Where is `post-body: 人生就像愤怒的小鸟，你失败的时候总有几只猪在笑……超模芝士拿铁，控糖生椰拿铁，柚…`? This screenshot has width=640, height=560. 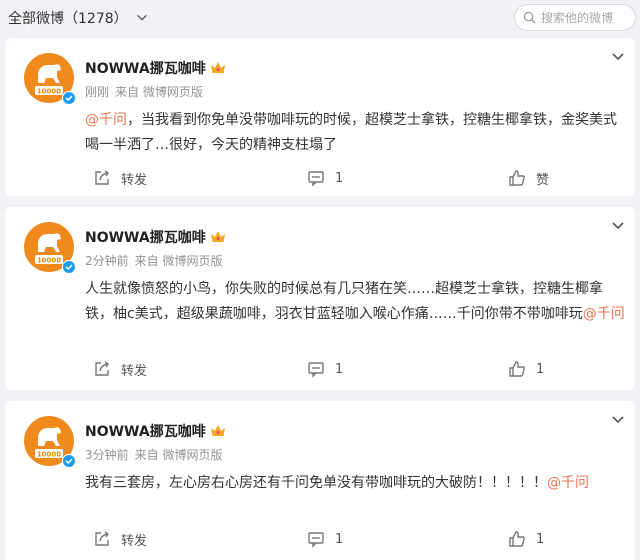
post-body: 人生就像愤怒的小鸟，你失败的时候总有几只猪在笑……超模芝士拿铁，控糖生椰拿铁，柚… is located at coordinates (344, 301).